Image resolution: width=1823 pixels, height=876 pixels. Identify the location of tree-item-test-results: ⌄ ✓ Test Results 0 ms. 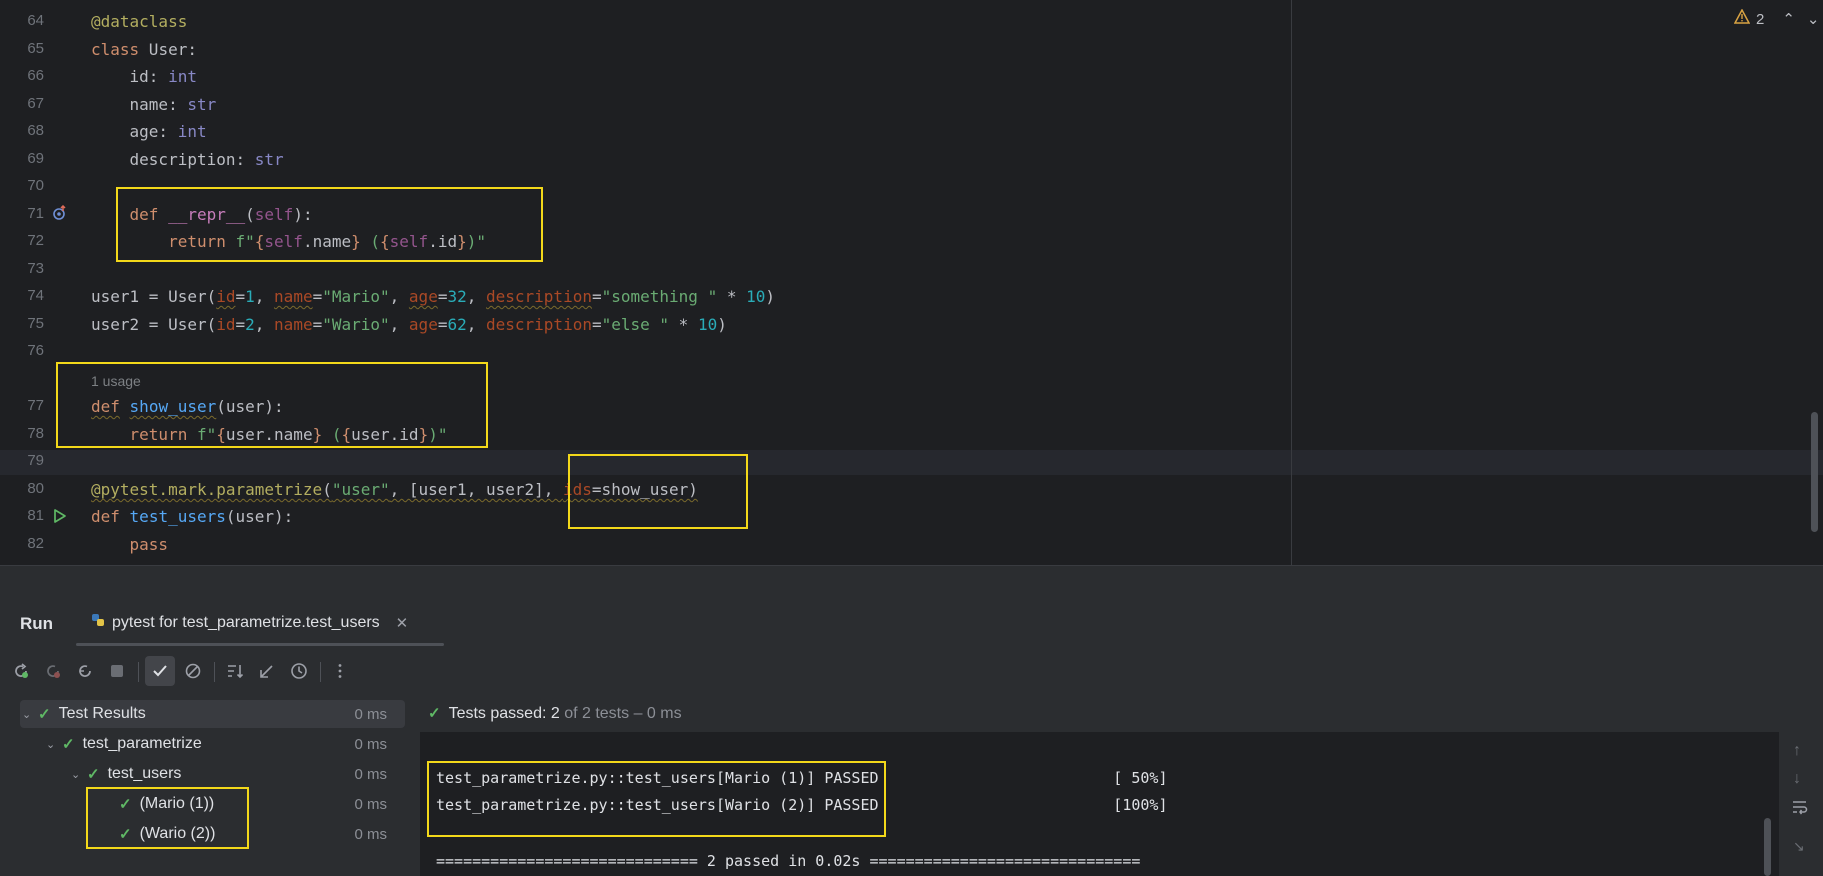
(213, 714).